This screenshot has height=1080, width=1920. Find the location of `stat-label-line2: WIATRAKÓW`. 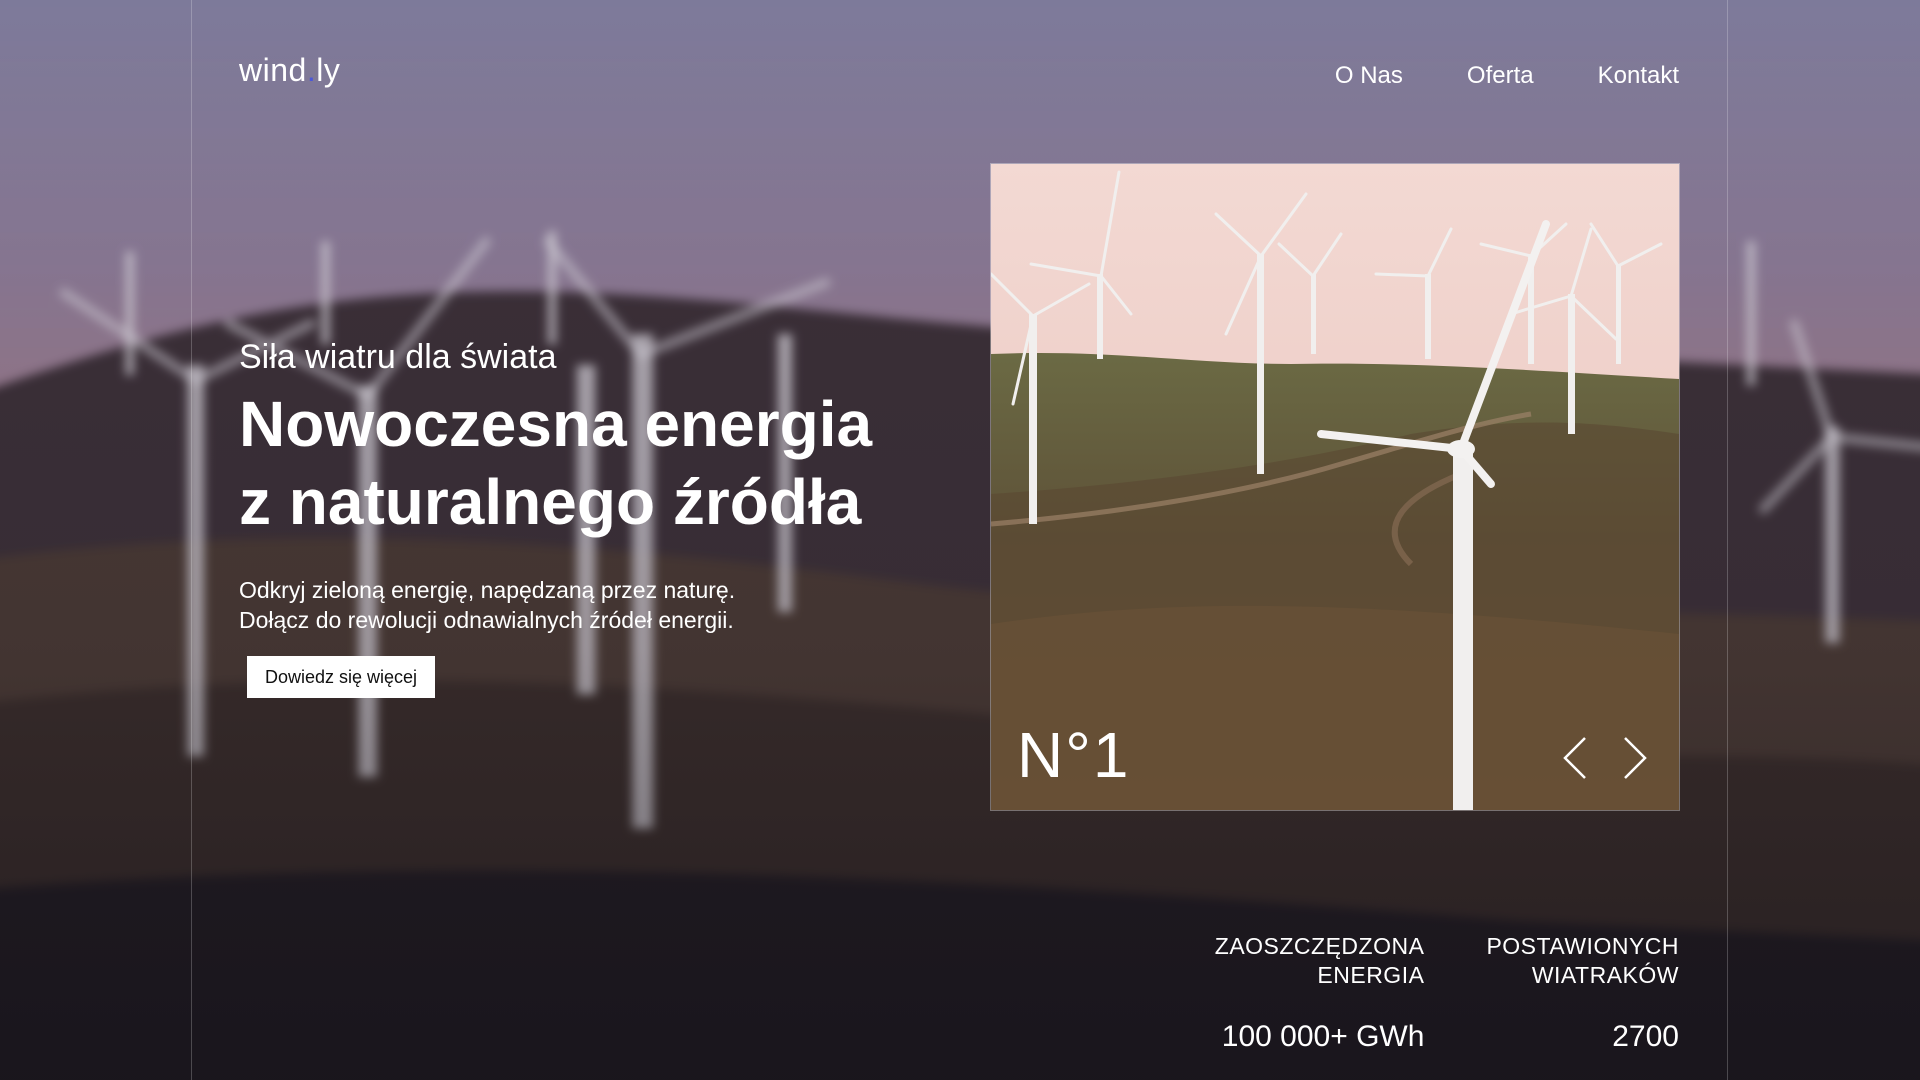

stat-label-line2: WIATRAKÓW is located at coordinates (1605, 975).